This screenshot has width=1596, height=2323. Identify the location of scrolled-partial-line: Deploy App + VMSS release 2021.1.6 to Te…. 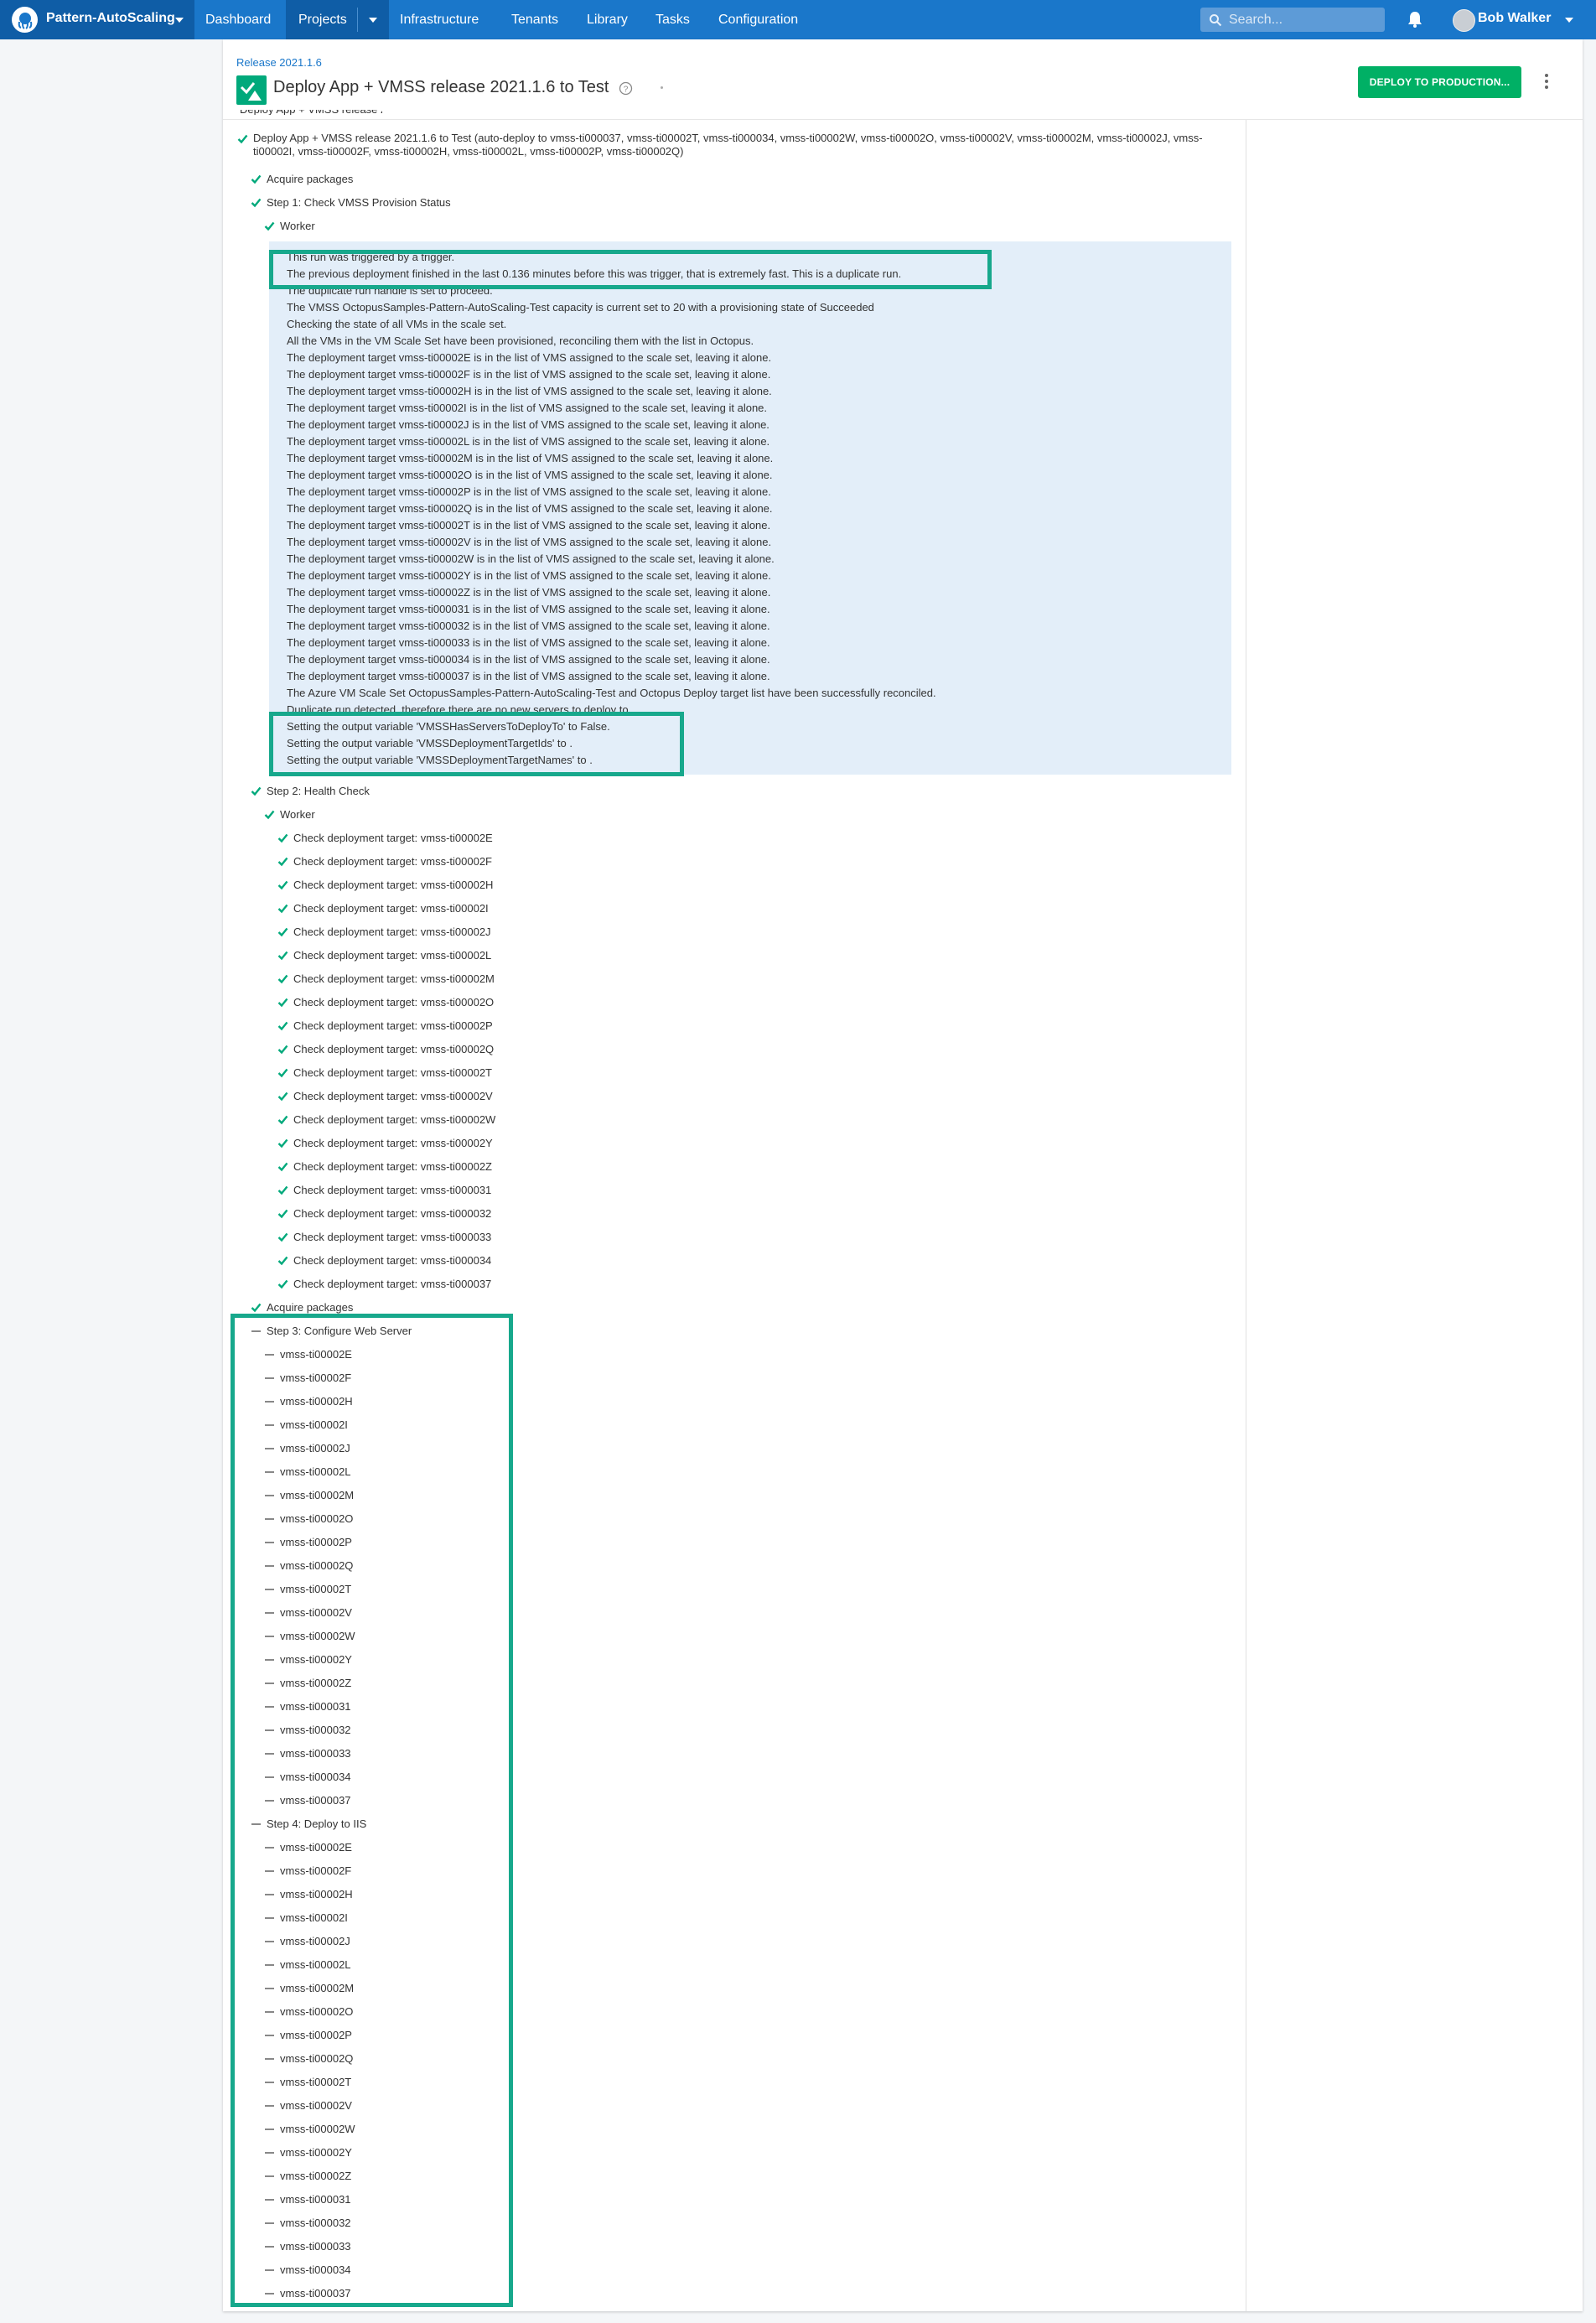
(311, 112).